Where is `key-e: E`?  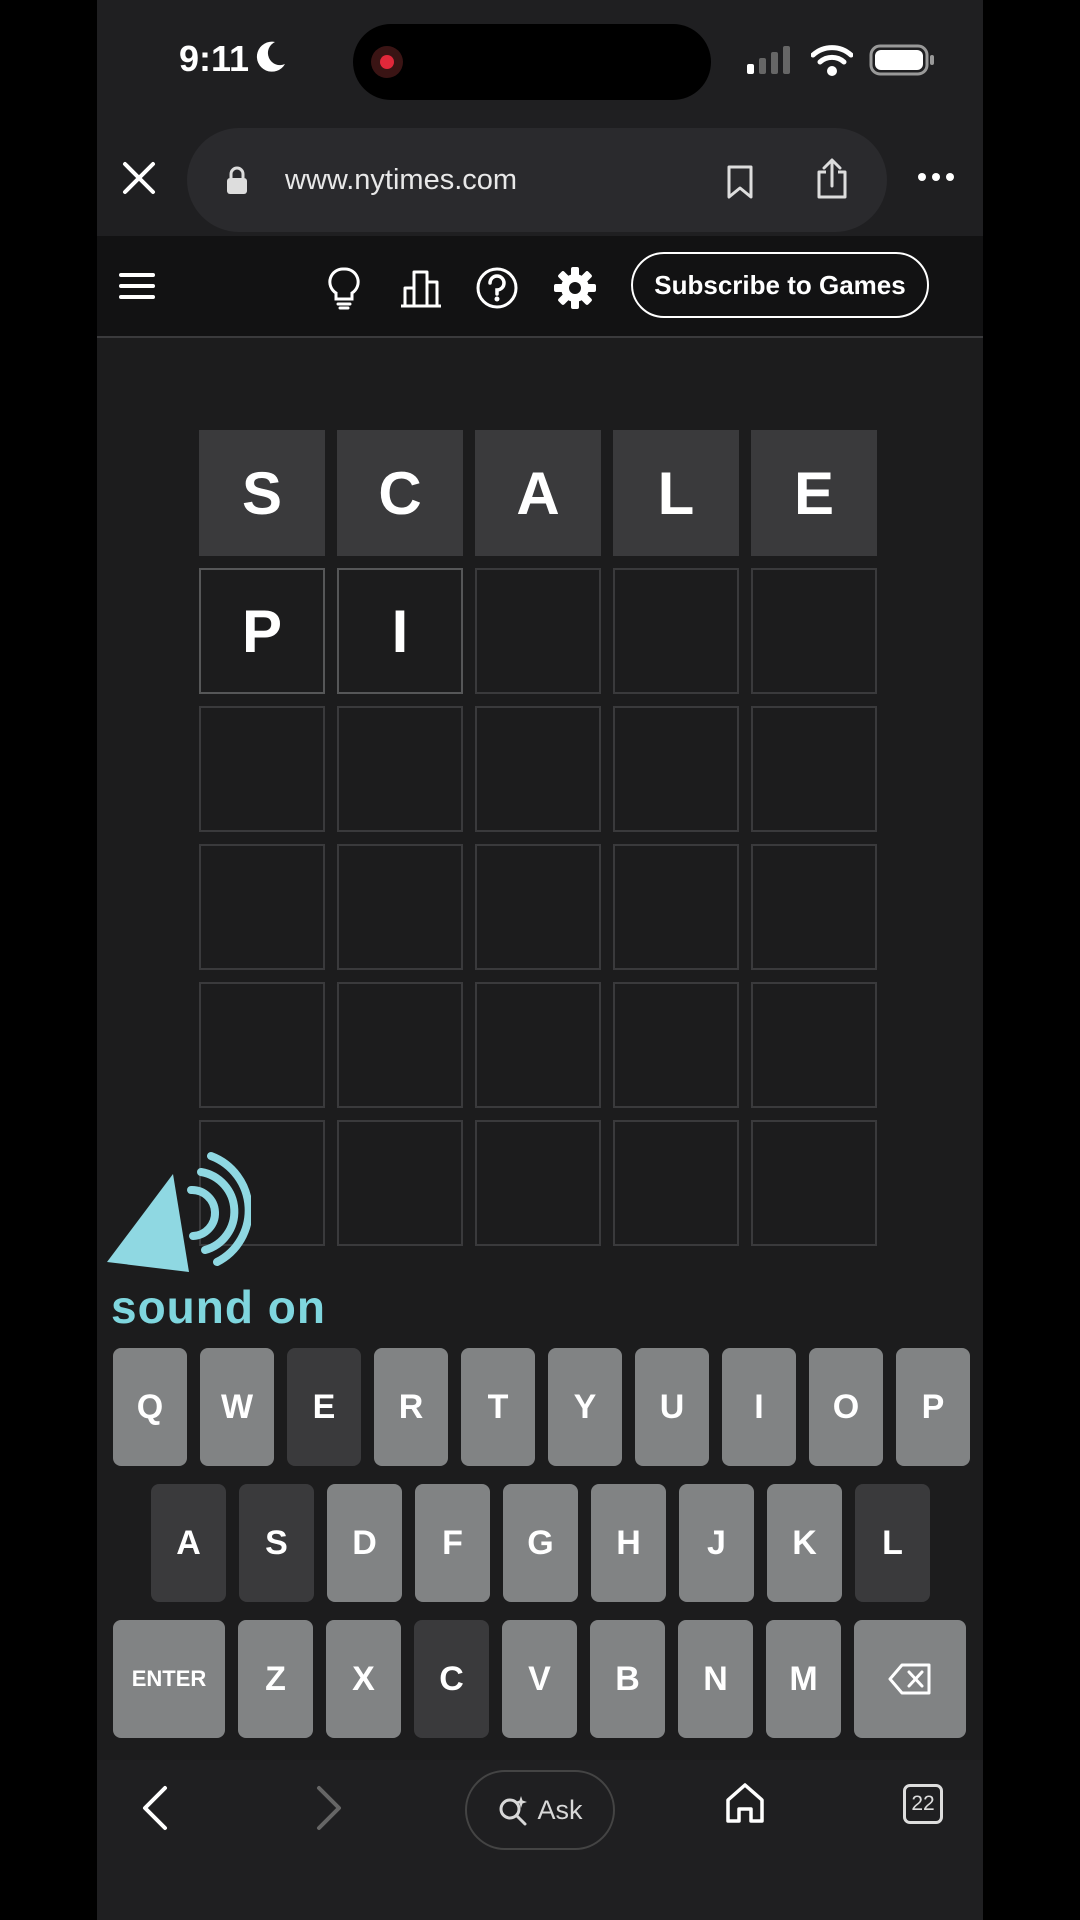
key-e: E is located at coordinates (324, 1407).